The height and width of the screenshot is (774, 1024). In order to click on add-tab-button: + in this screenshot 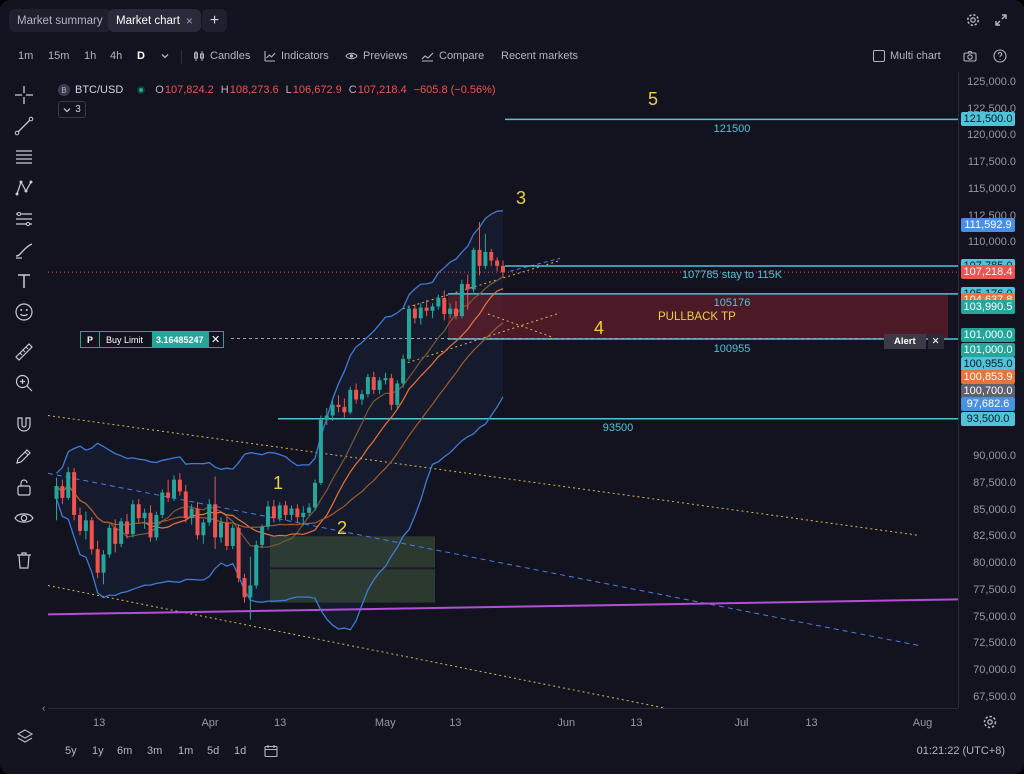, I will do `click(214, 20)`.